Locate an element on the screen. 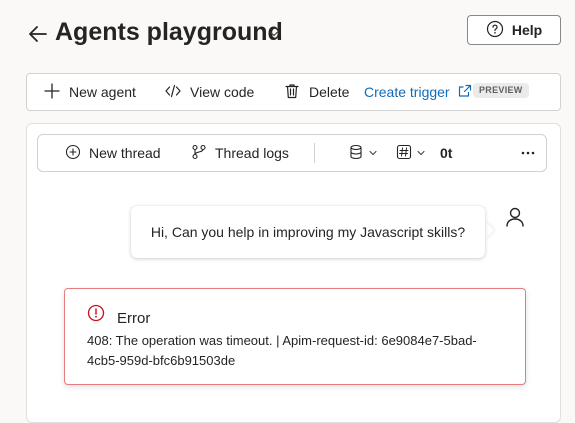 This screenshot has width=575, height=423. question-circle-icon is located at coordinates (495, 30).